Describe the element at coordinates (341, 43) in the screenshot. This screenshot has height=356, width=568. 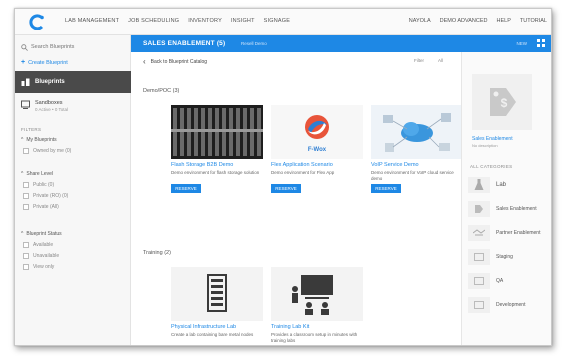
I see `page-header: SALES ENABLEMENT (5) Resell Demo NEW` at that location.